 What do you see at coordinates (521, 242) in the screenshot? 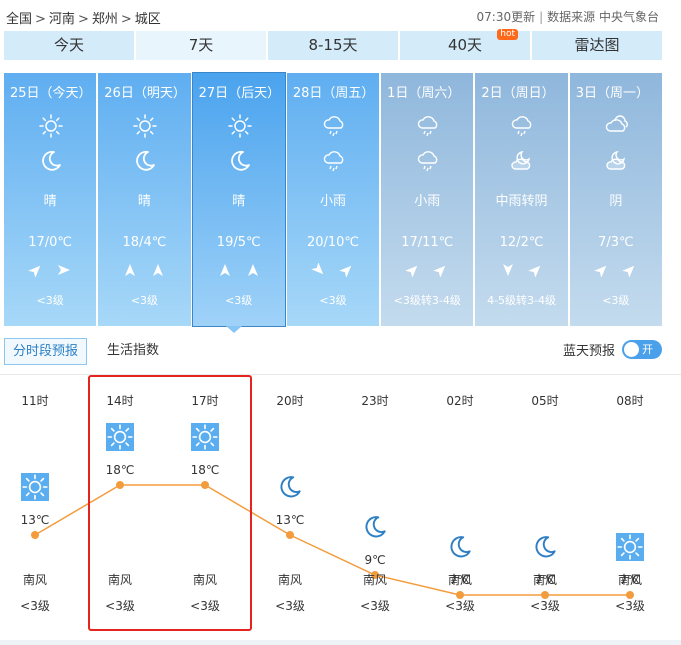
I see `day-temperature: 12/2℃` at bounding box center [521, 242].